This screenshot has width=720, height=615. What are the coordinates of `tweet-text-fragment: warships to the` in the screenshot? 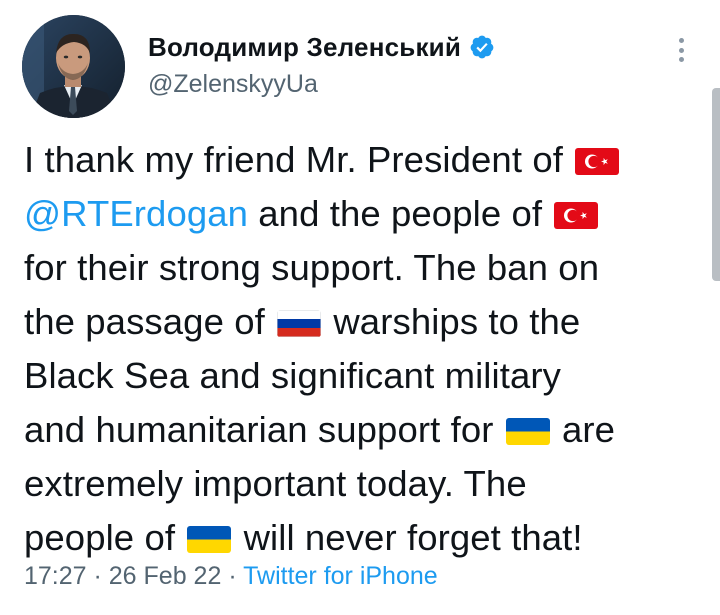 It's located at (452, 321).